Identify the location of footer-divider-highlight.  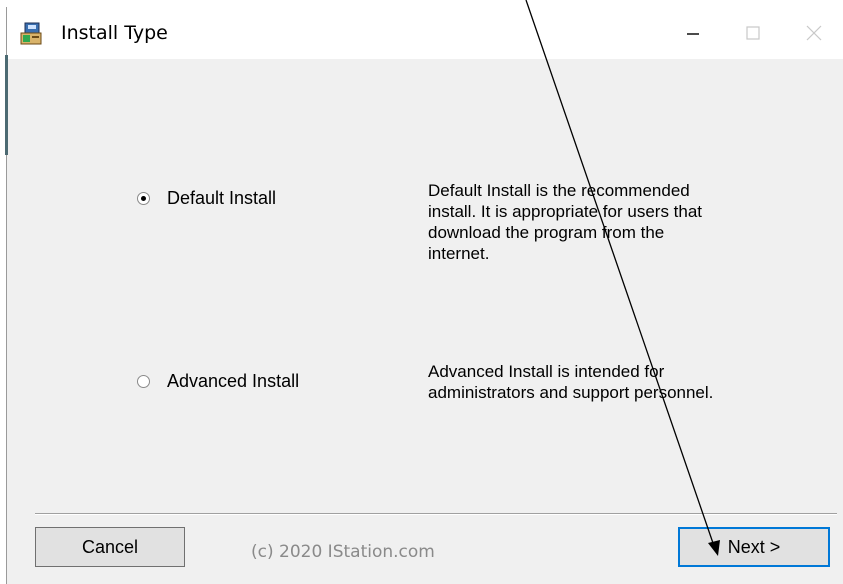
(436, 514).